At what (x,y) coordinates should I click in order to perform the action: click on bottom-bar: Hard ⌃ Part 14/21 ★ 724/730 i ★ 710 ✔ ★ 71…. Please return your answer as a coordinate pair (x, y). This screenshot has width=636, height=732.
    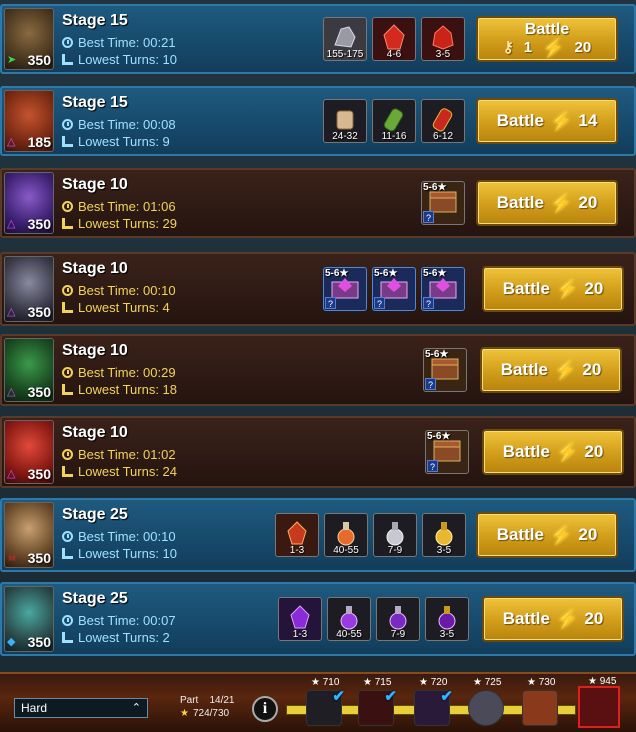
    Looking at the image, I should click on (318, 702).